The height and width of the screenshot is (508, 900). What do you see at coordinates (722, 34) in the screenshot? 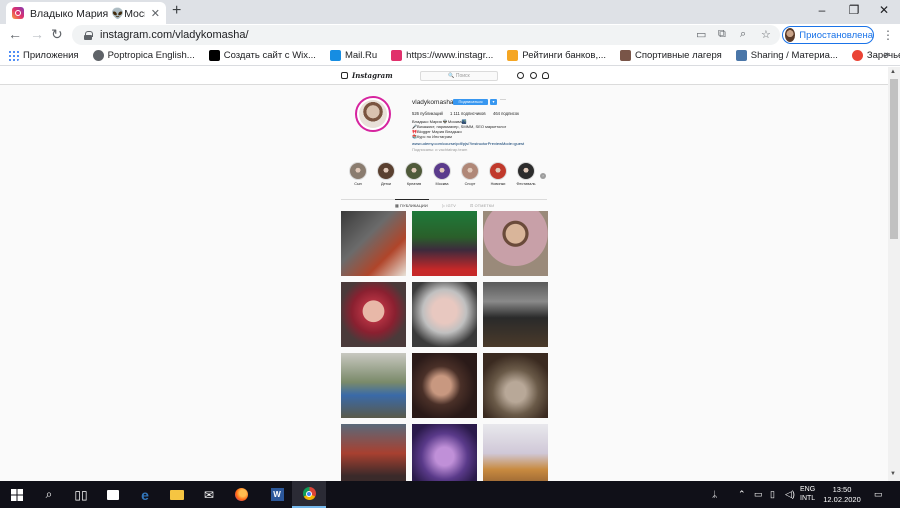
I see `open-external-icon: ⧉` at bounding box center [722, 34].